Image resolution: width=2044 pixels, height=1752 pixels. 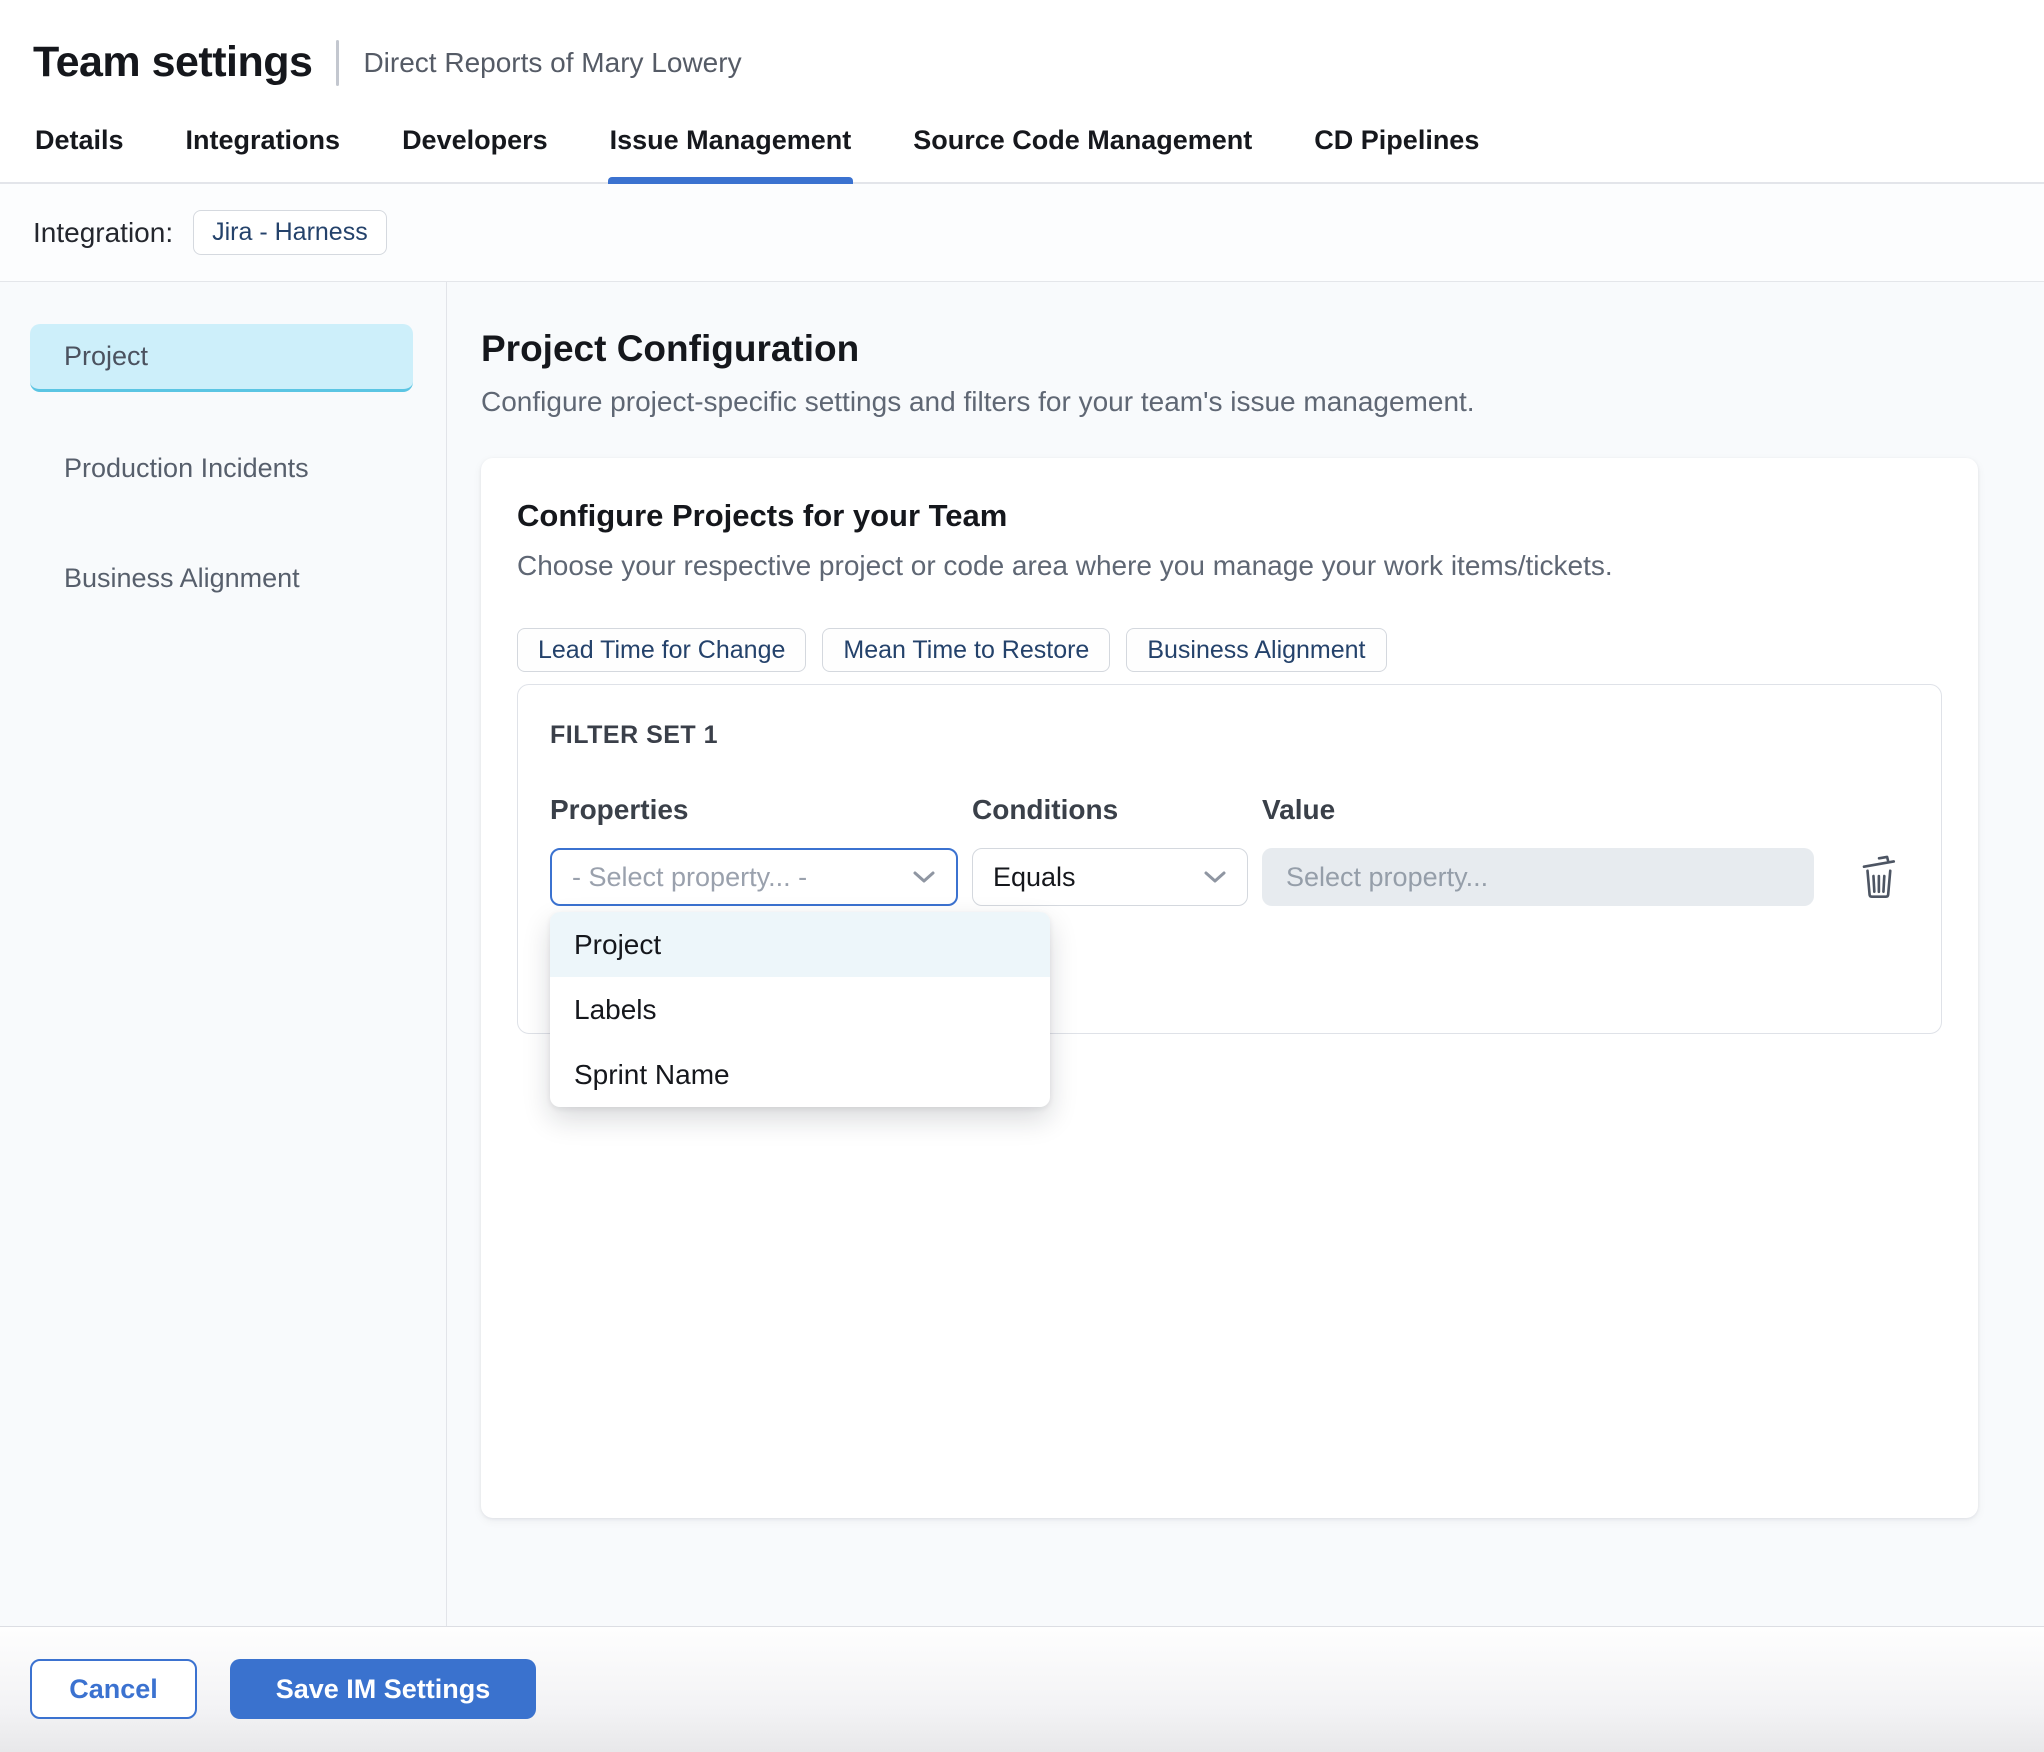 What do you see at coordinates (1229, 810) in the screenshot?
I see `filter-column-labels: Properties Conditions Value` at bounding box center [1229, 810].